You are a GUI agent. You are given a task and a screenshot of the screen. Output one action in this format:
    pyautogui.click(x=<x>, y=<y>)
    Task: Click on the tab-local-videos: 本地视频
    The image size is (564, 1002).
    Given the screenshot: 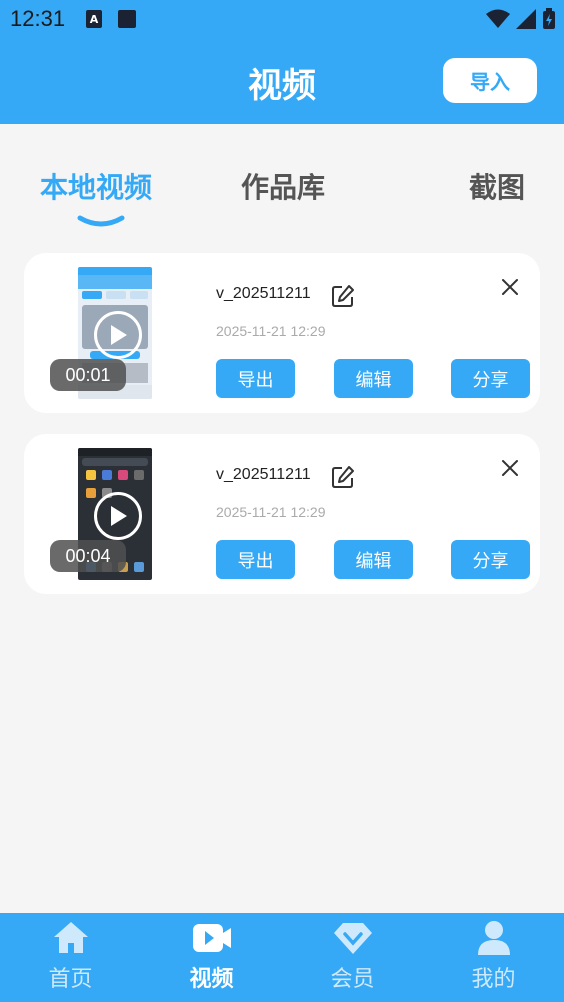 What is the action you would take?
    pyautogui.click(x=96, y=186)
    